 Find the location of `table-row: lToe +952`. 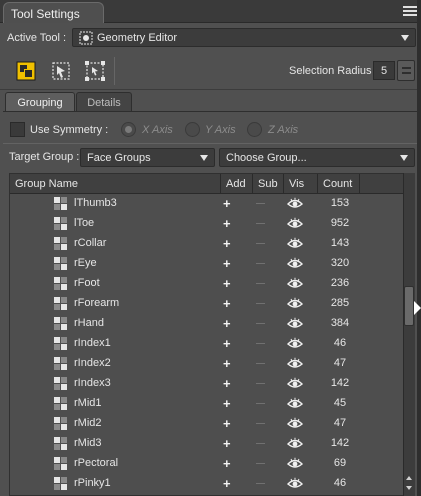

table-row: lToe +952 is located at coordinates (207, 224).